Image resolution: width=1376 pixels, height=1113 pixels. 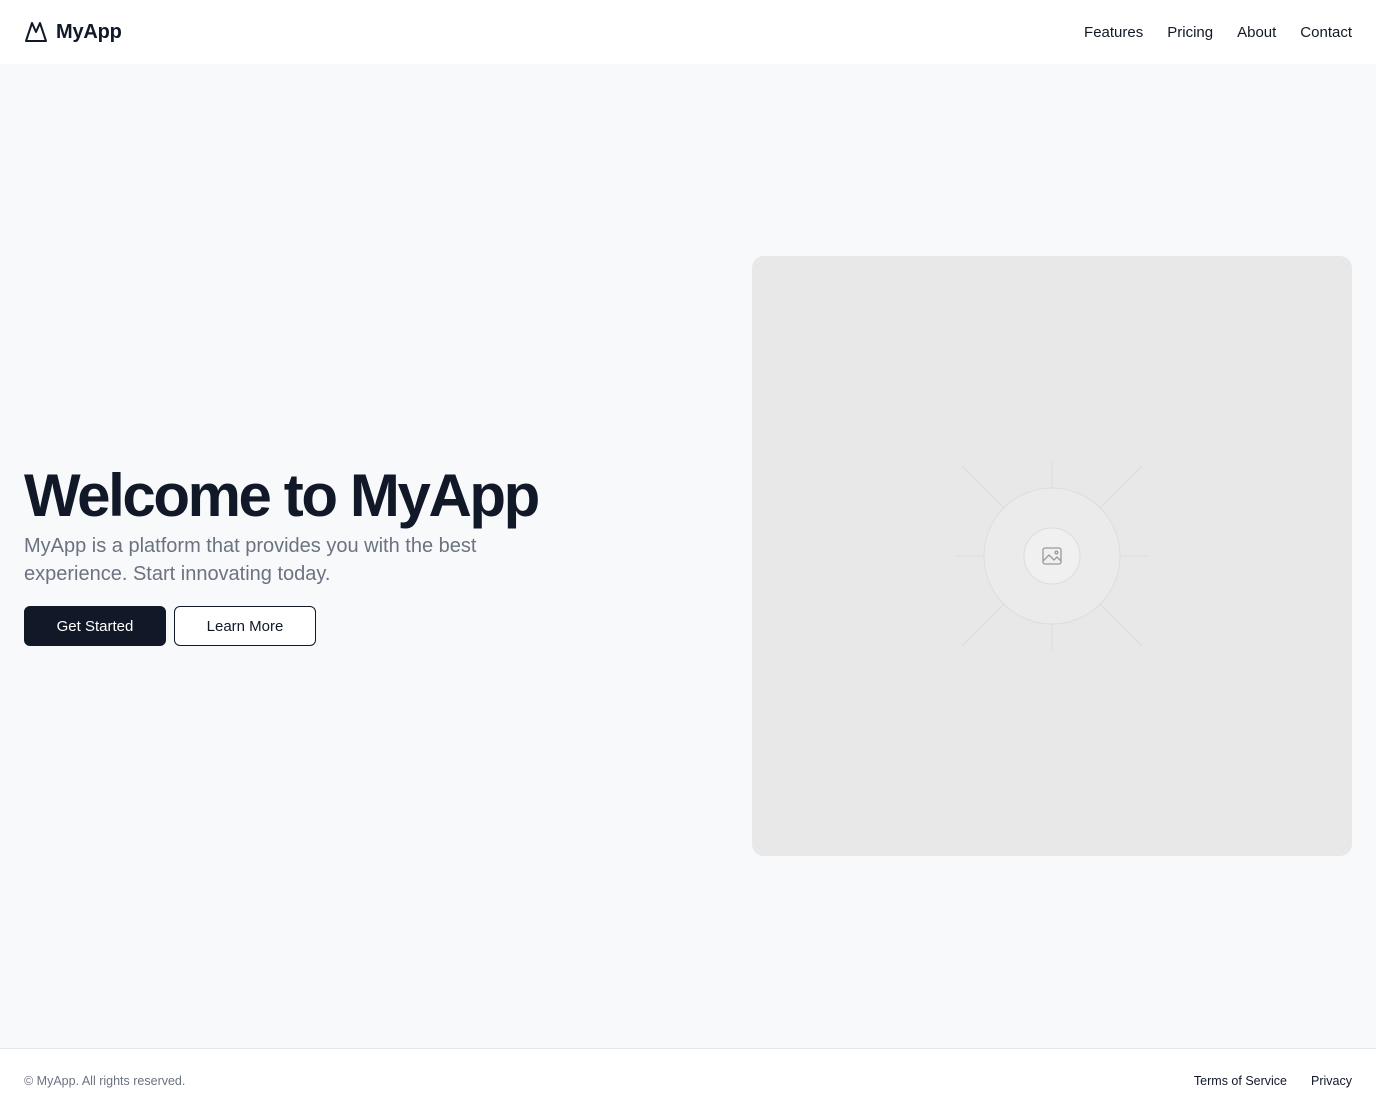 What do you see at coordinates (282, 495) in the screenshot?
I see `hero-title: Welcome to MyApp` at bounding box center [282, 495].